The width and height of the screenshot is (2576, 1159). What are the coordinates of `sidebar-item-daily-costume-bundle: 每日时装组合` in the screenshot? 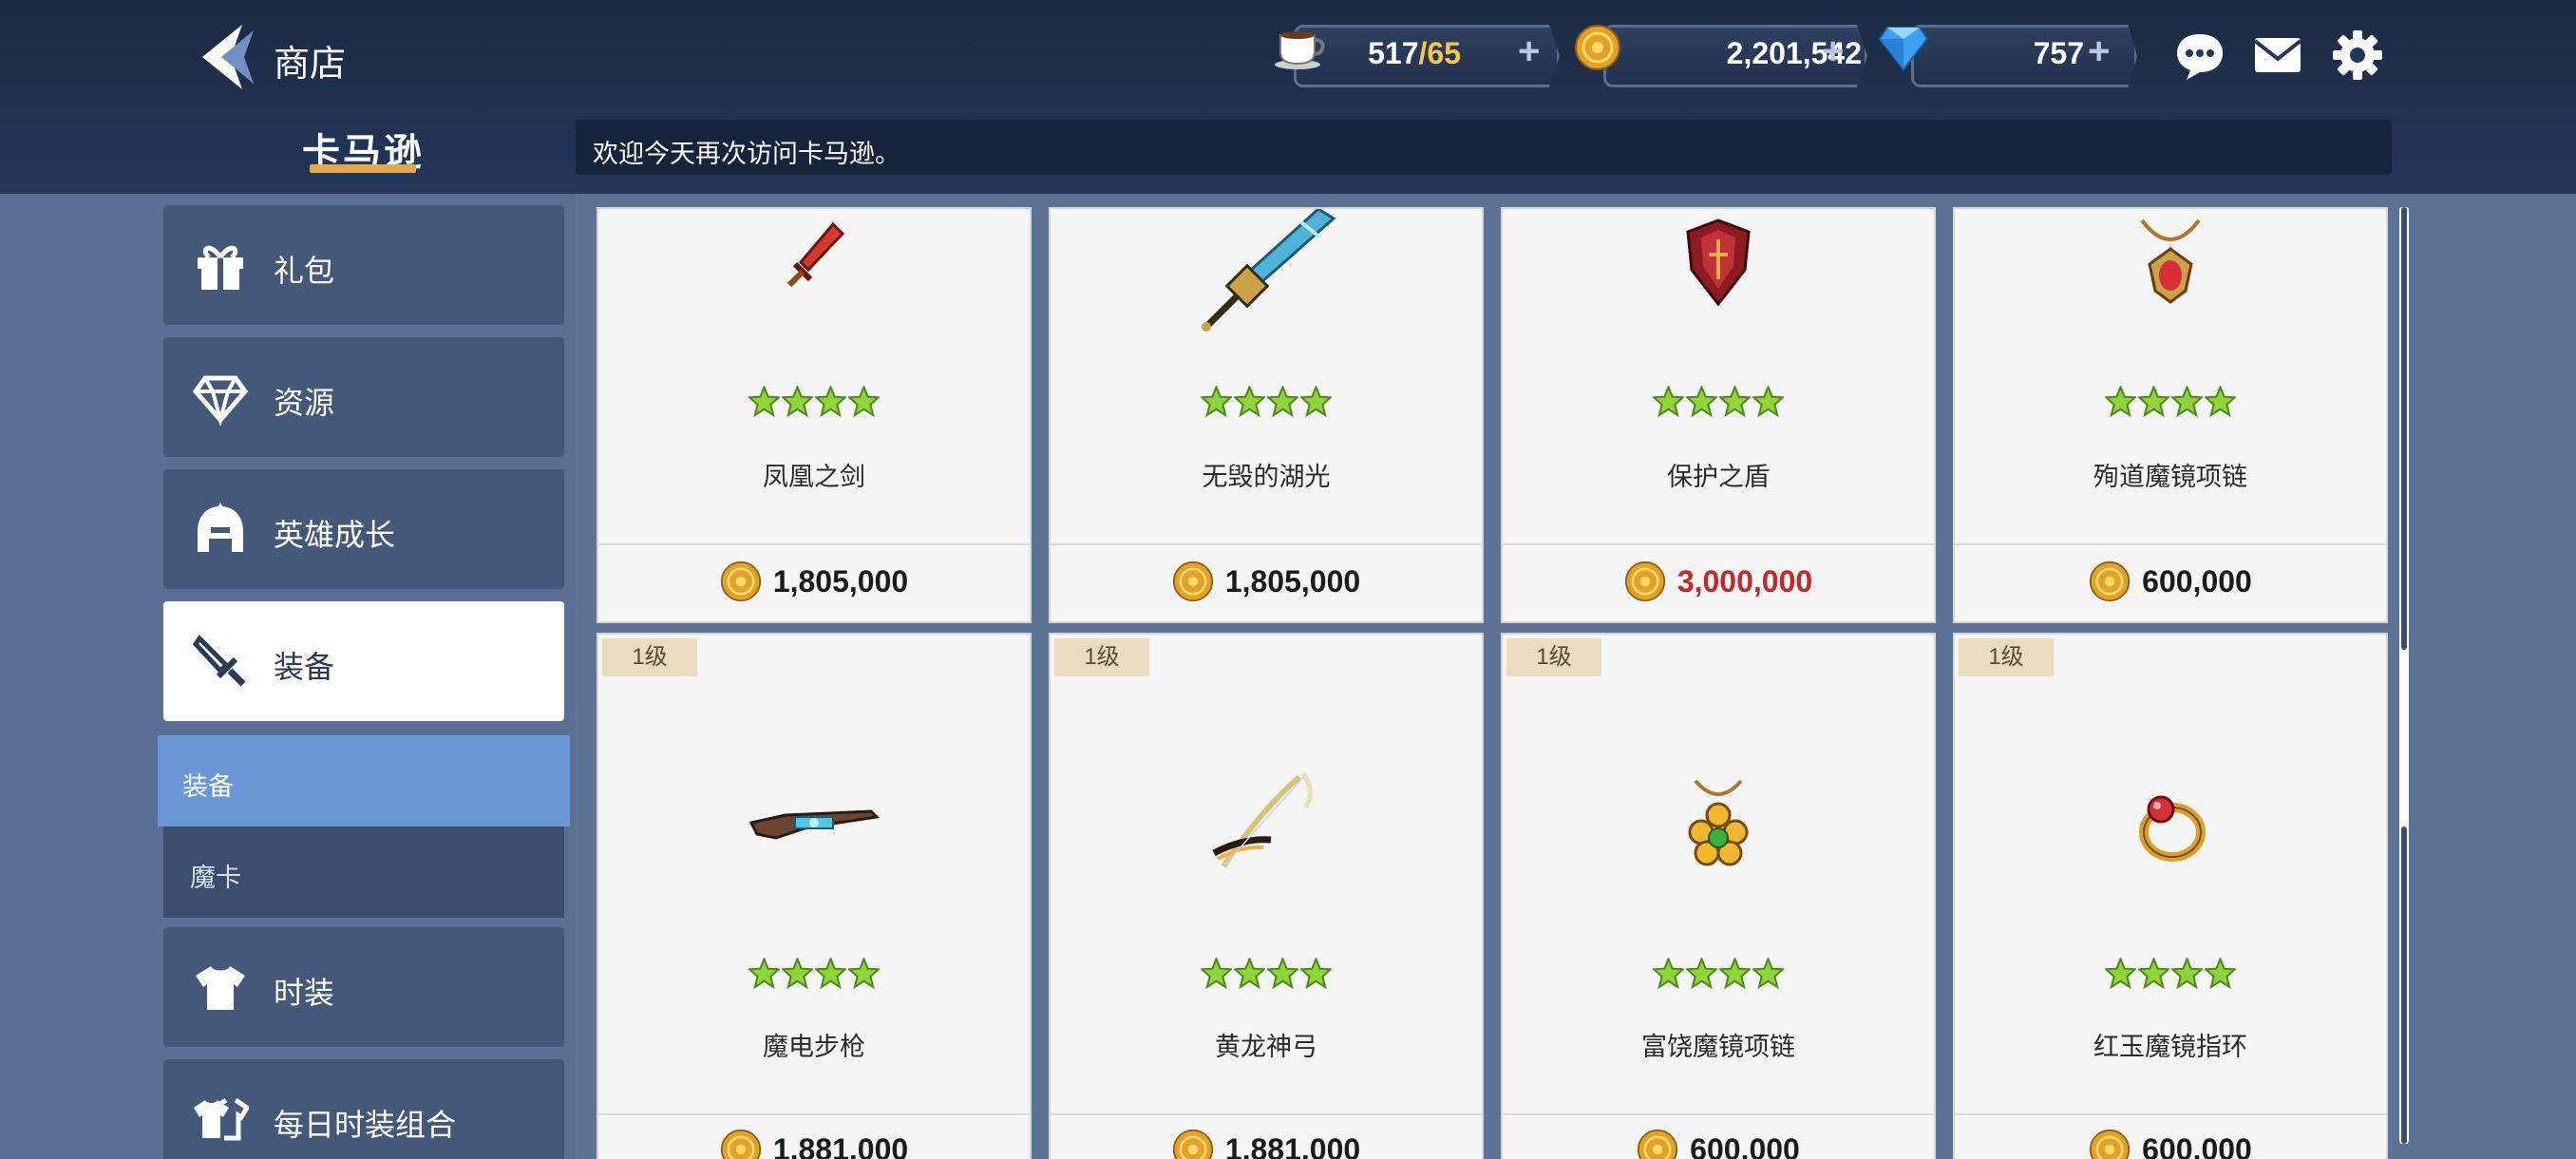 It's located at (363, 1109).